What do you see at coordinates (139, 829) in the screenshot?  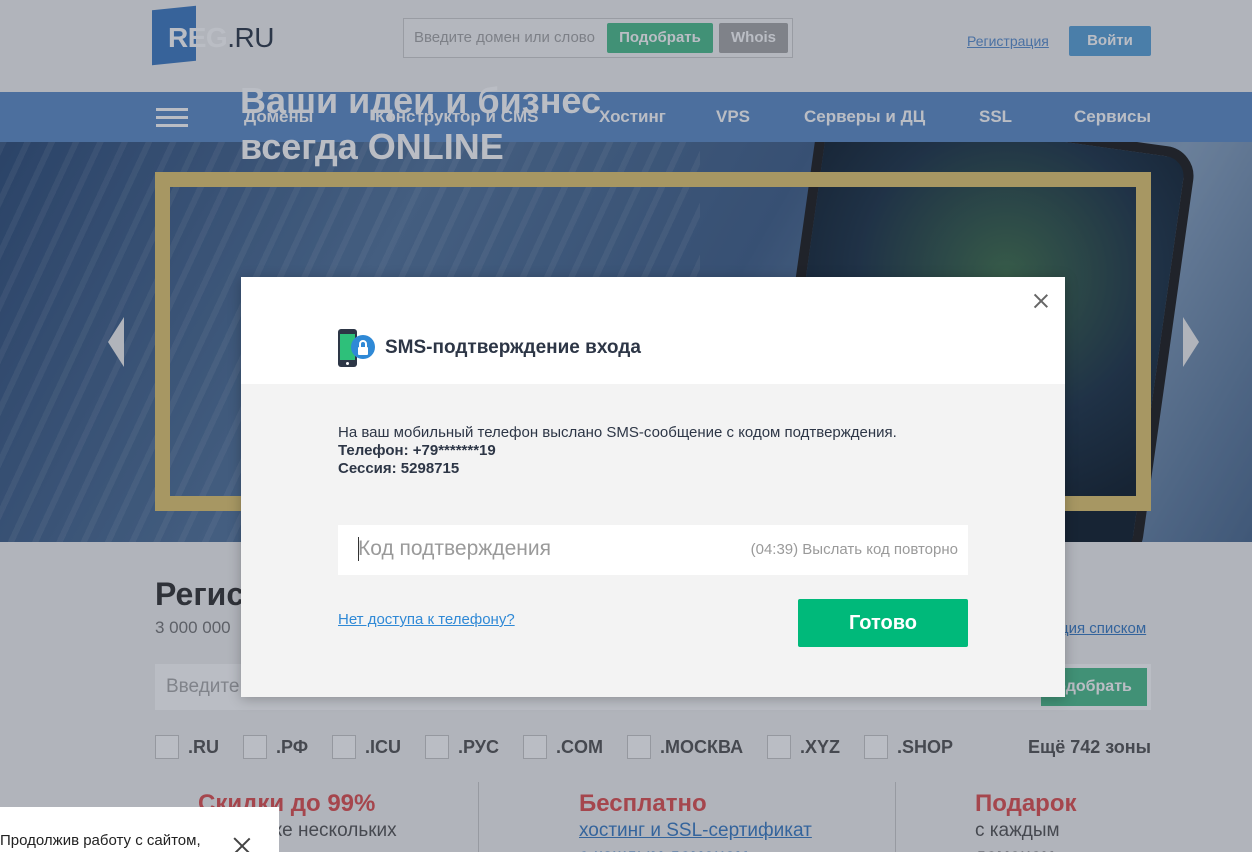 I see `cookie-notice: Продолжив работу с сайтом,` at bounding box center [139, 829].